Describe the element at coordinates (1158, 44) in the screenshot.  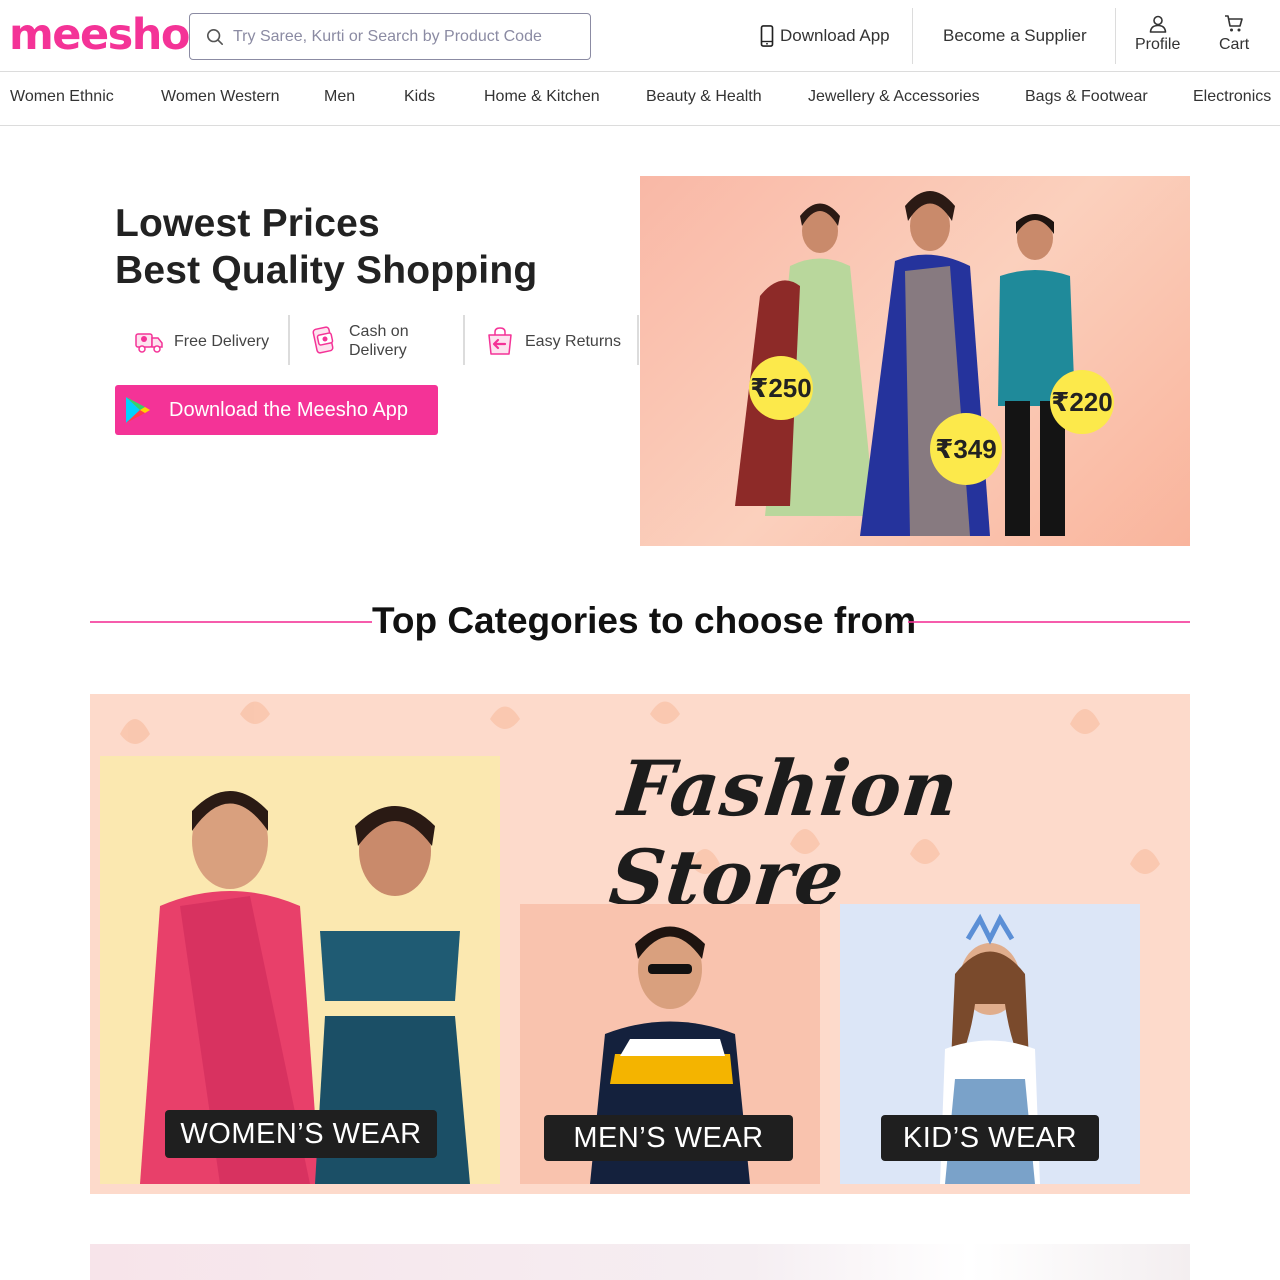
I see `profile-label: Profile` at that location.